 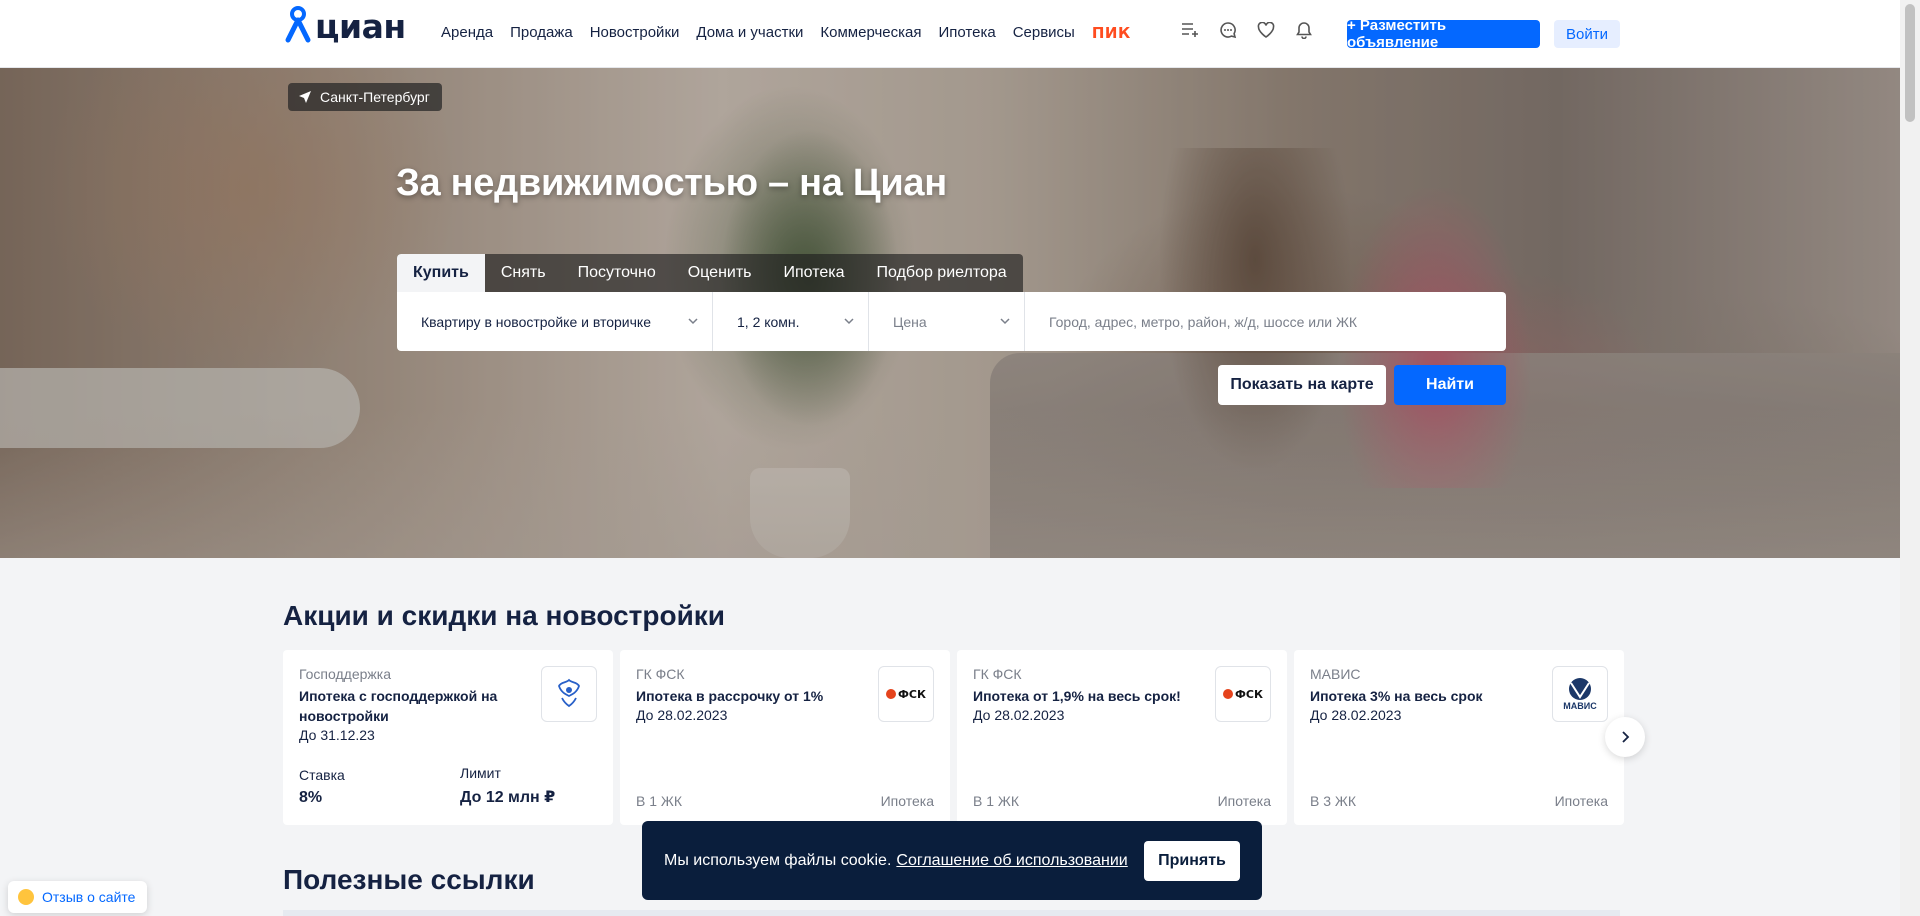 What do you see at coordinates (1044, 33) in the screenshot?
I see `nav-services: Сервисы` at bounding box center [1044, 33].